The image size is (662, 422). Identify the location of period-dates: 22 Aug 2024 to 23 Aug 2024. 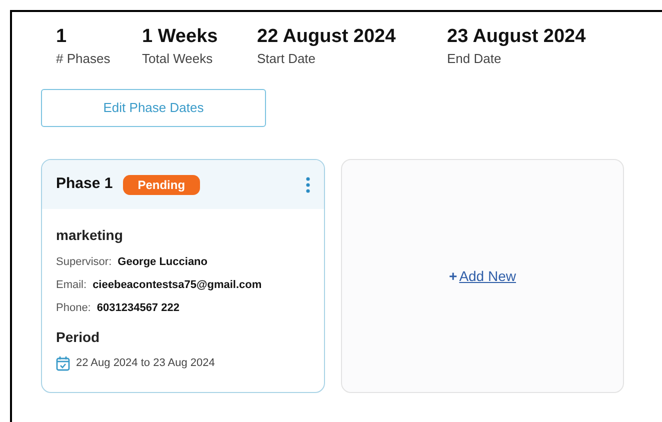
(145, 363).